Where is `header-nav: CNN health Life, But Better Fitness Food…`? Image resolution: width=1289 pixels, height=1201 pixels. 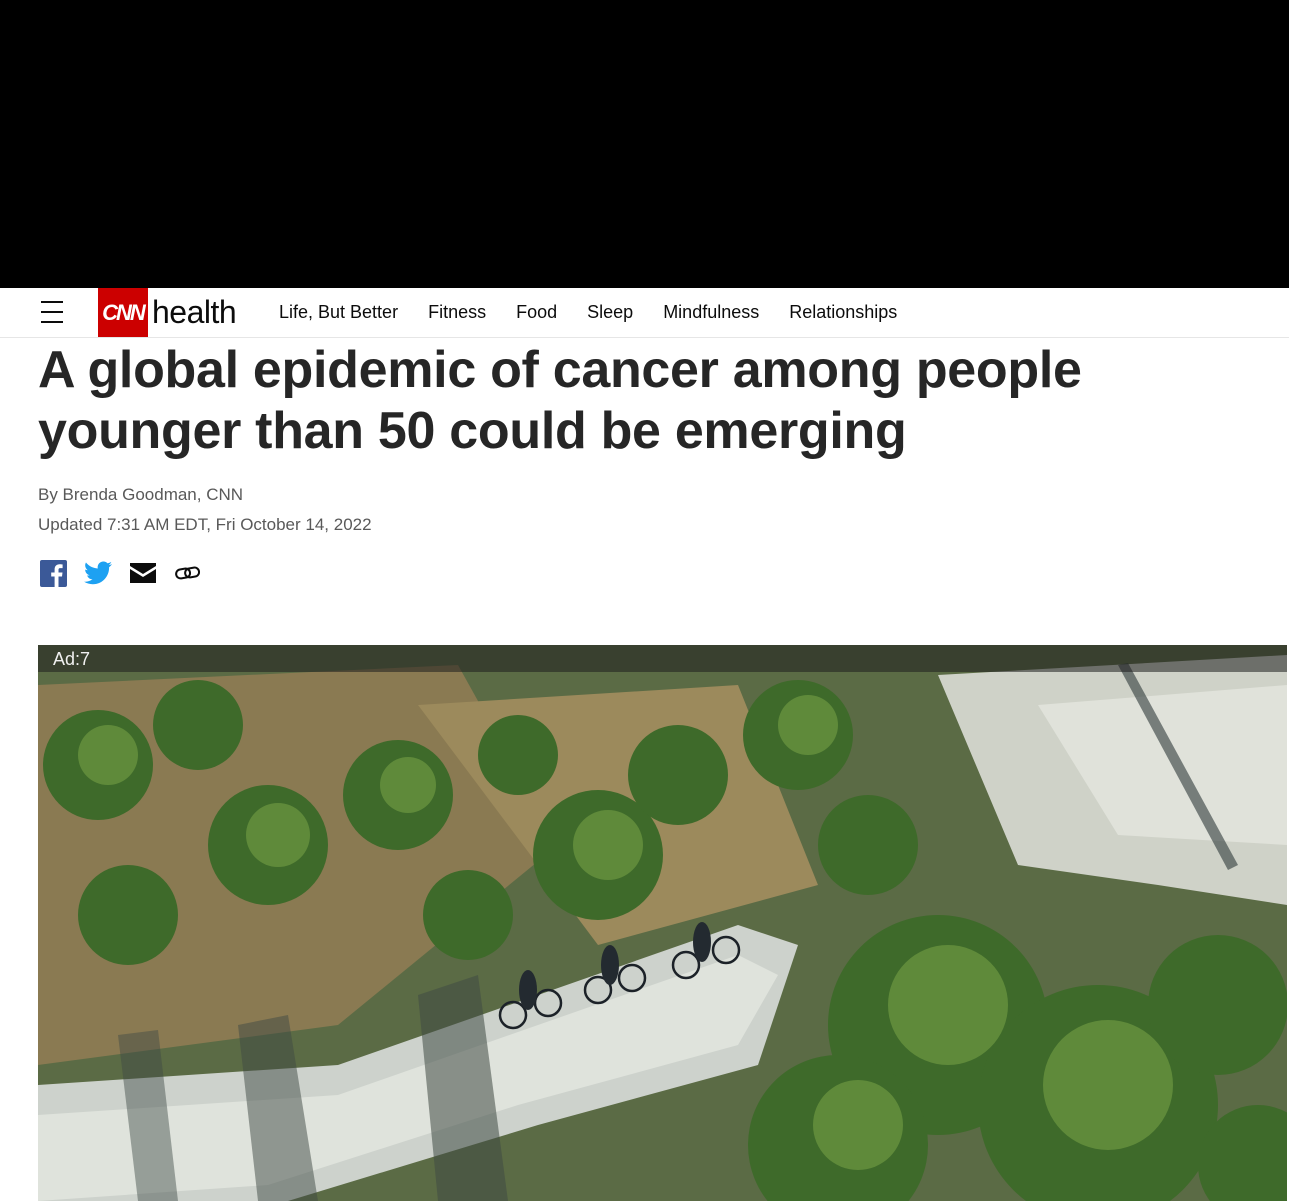
header-nav: CNN health Life, But Better Fitness Food… is located at coordinates (644, 313).